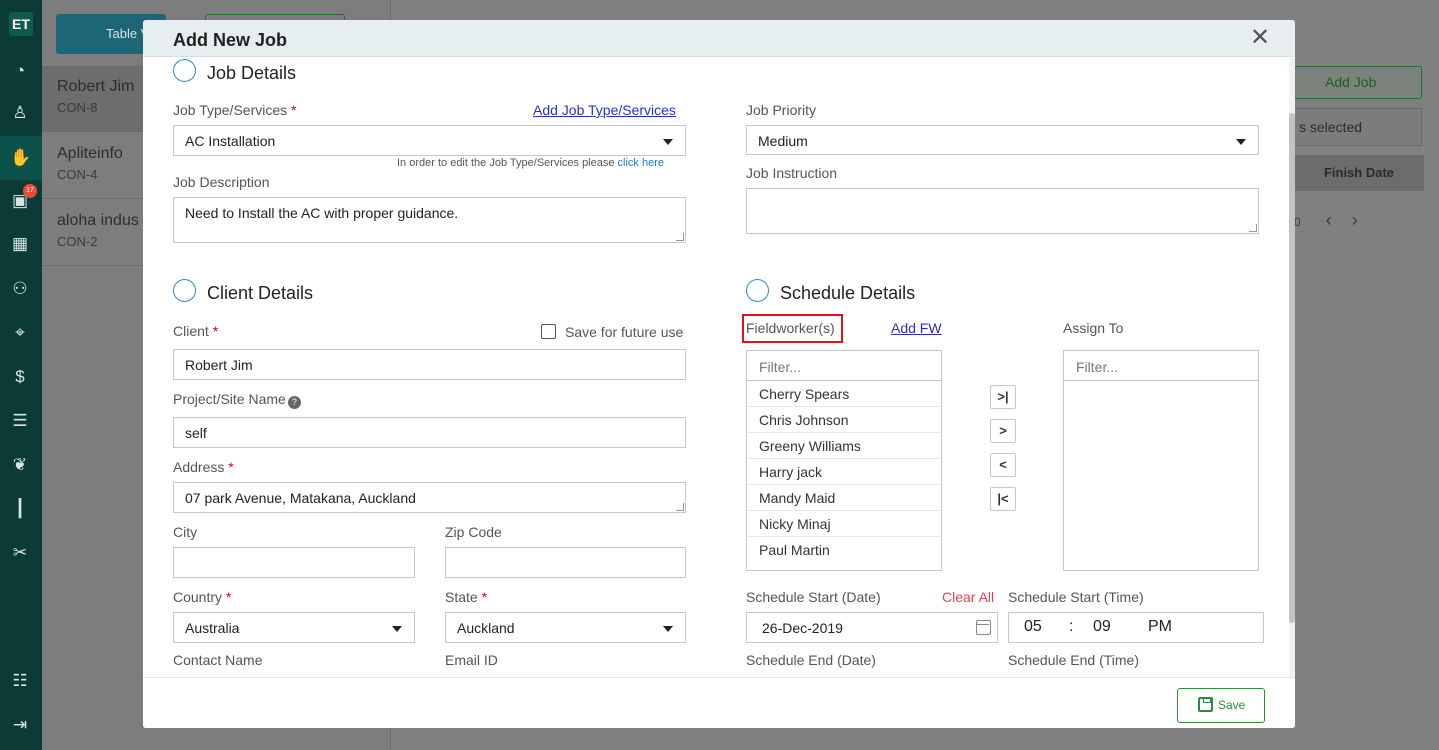 The width and height of the screenshot is (1439, 750). I want to click on address-label-text: Address, so click(199, 467).